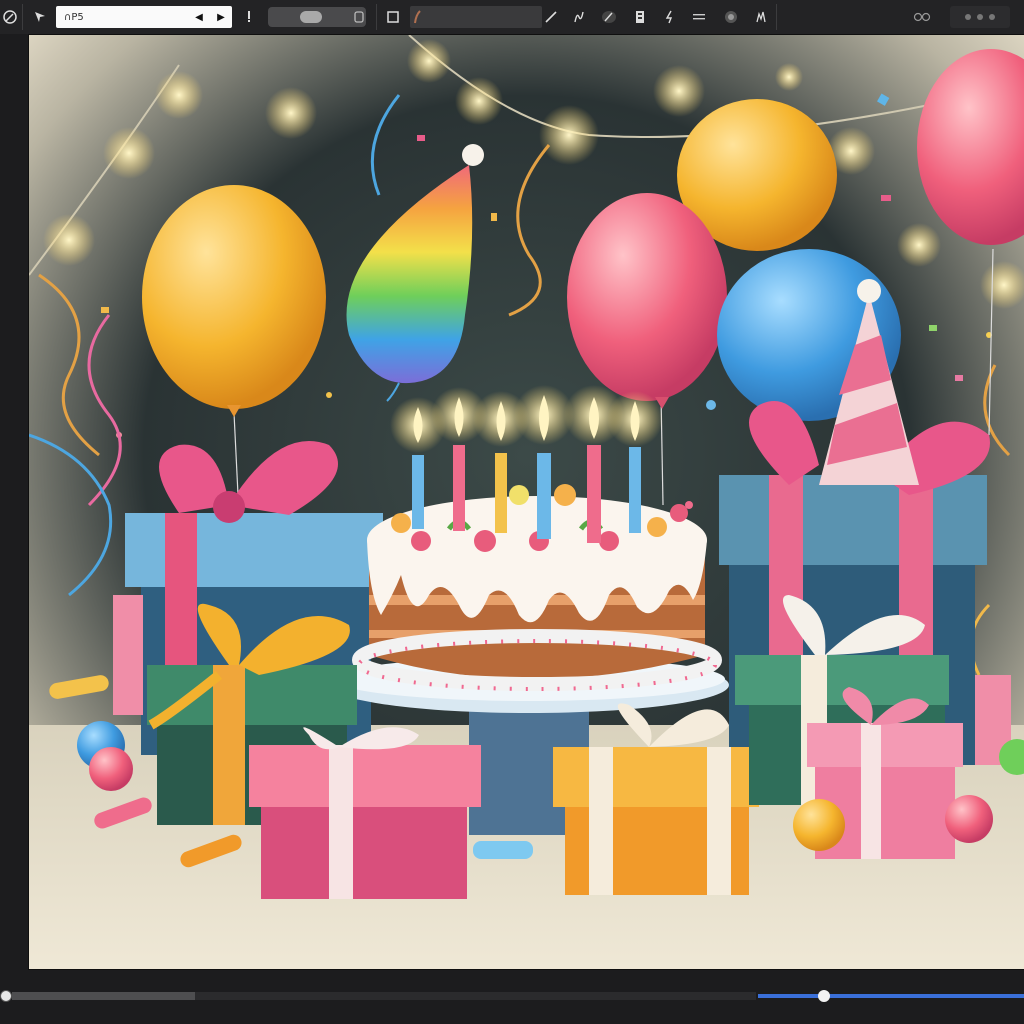 The height and width of the screenshot is (1024, 1024). I want to click on move-icon, so click(40, 17).